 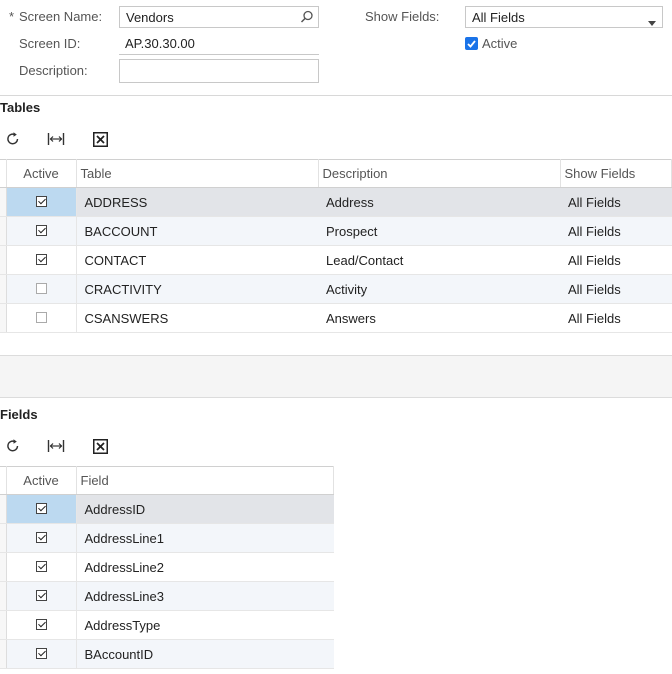 I want to click on chevron-down-icon, so click(x=652, y=21).